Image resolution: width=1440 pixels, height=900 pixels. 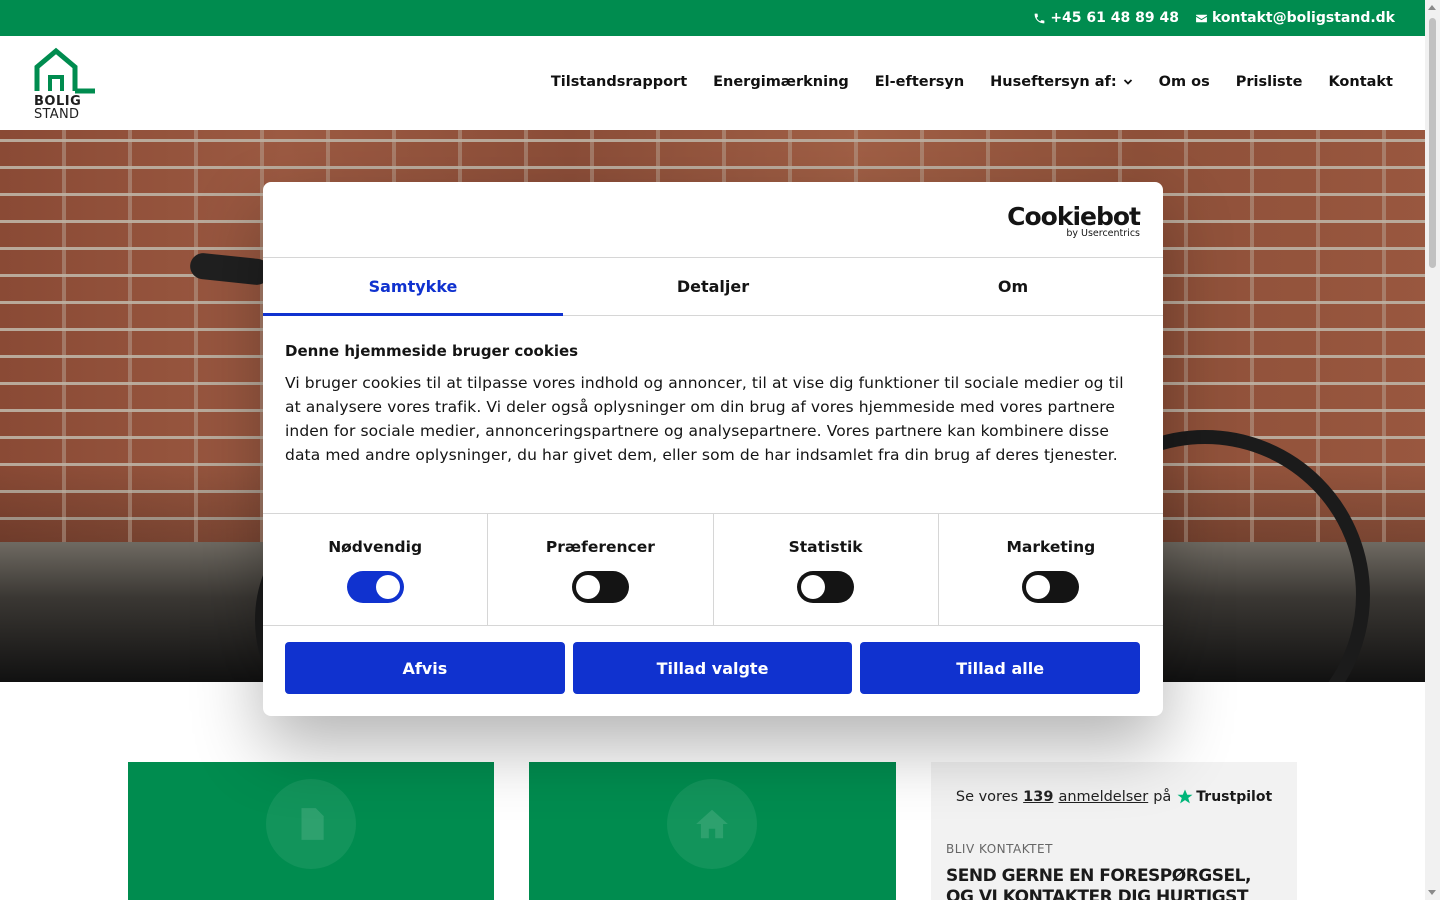 I want to click on toggle-statistik, so click(x=826, y=587).